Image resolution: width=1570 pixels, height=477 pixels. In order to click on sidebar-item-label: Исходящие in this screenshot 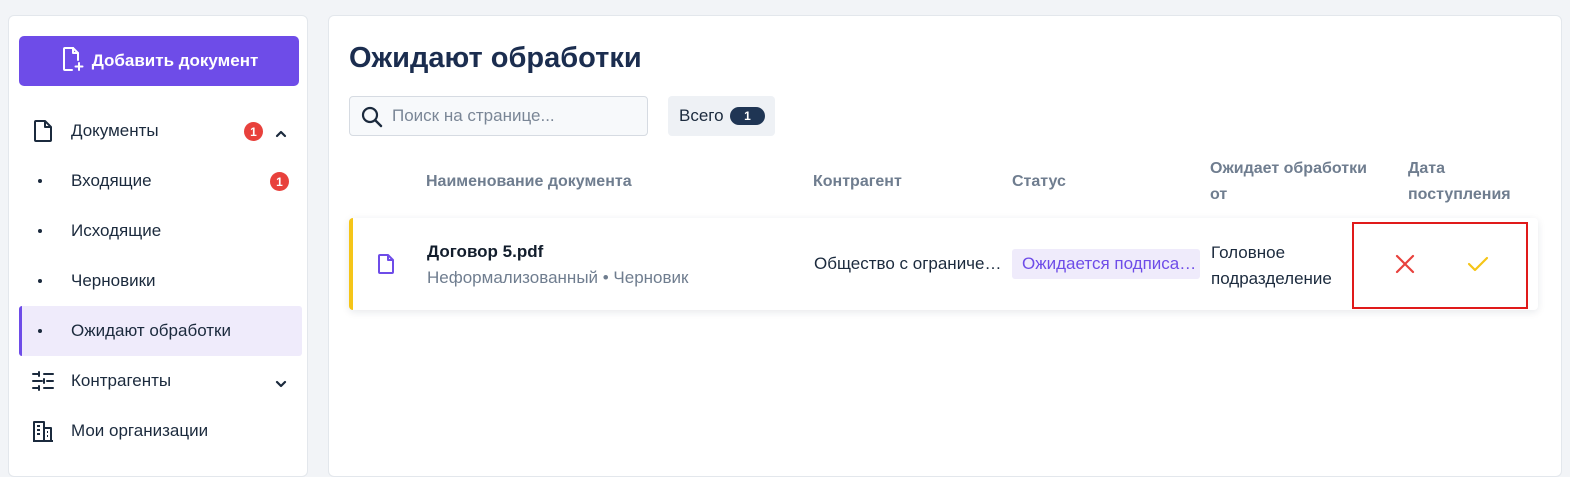, I will do `click(116, 230)`.